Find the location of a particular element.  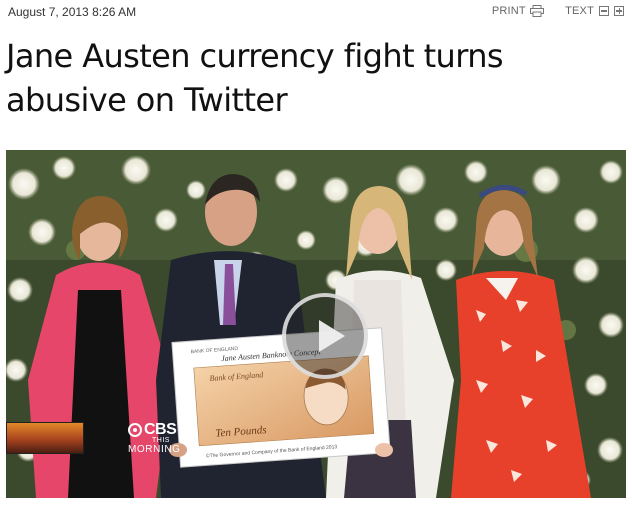

play-icon is located at coordinates (325, 336).